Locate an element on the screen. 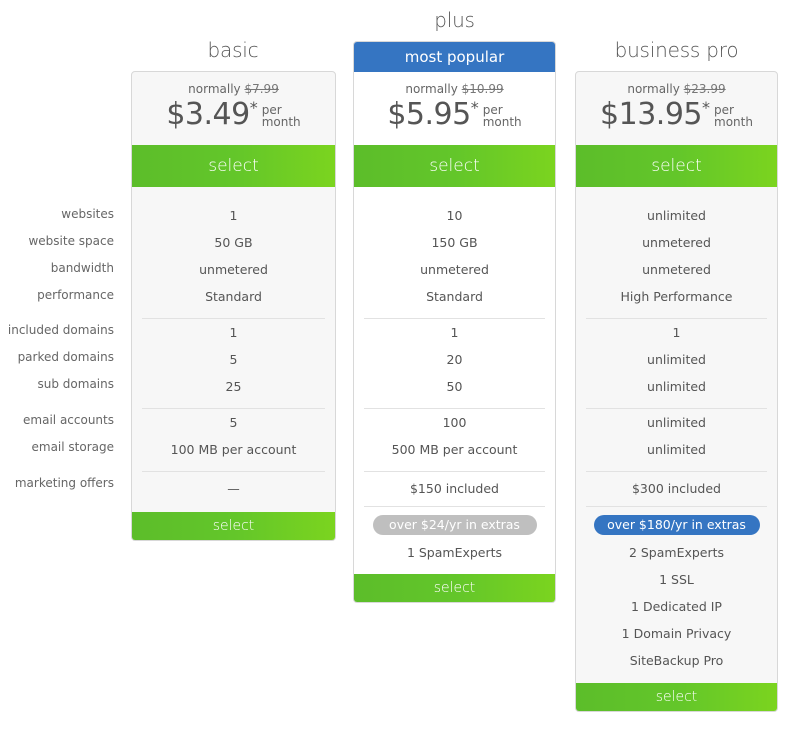 The image size is (800, 729). extras-pill: over $24/yr in extras is located at coordinates (454, 525).